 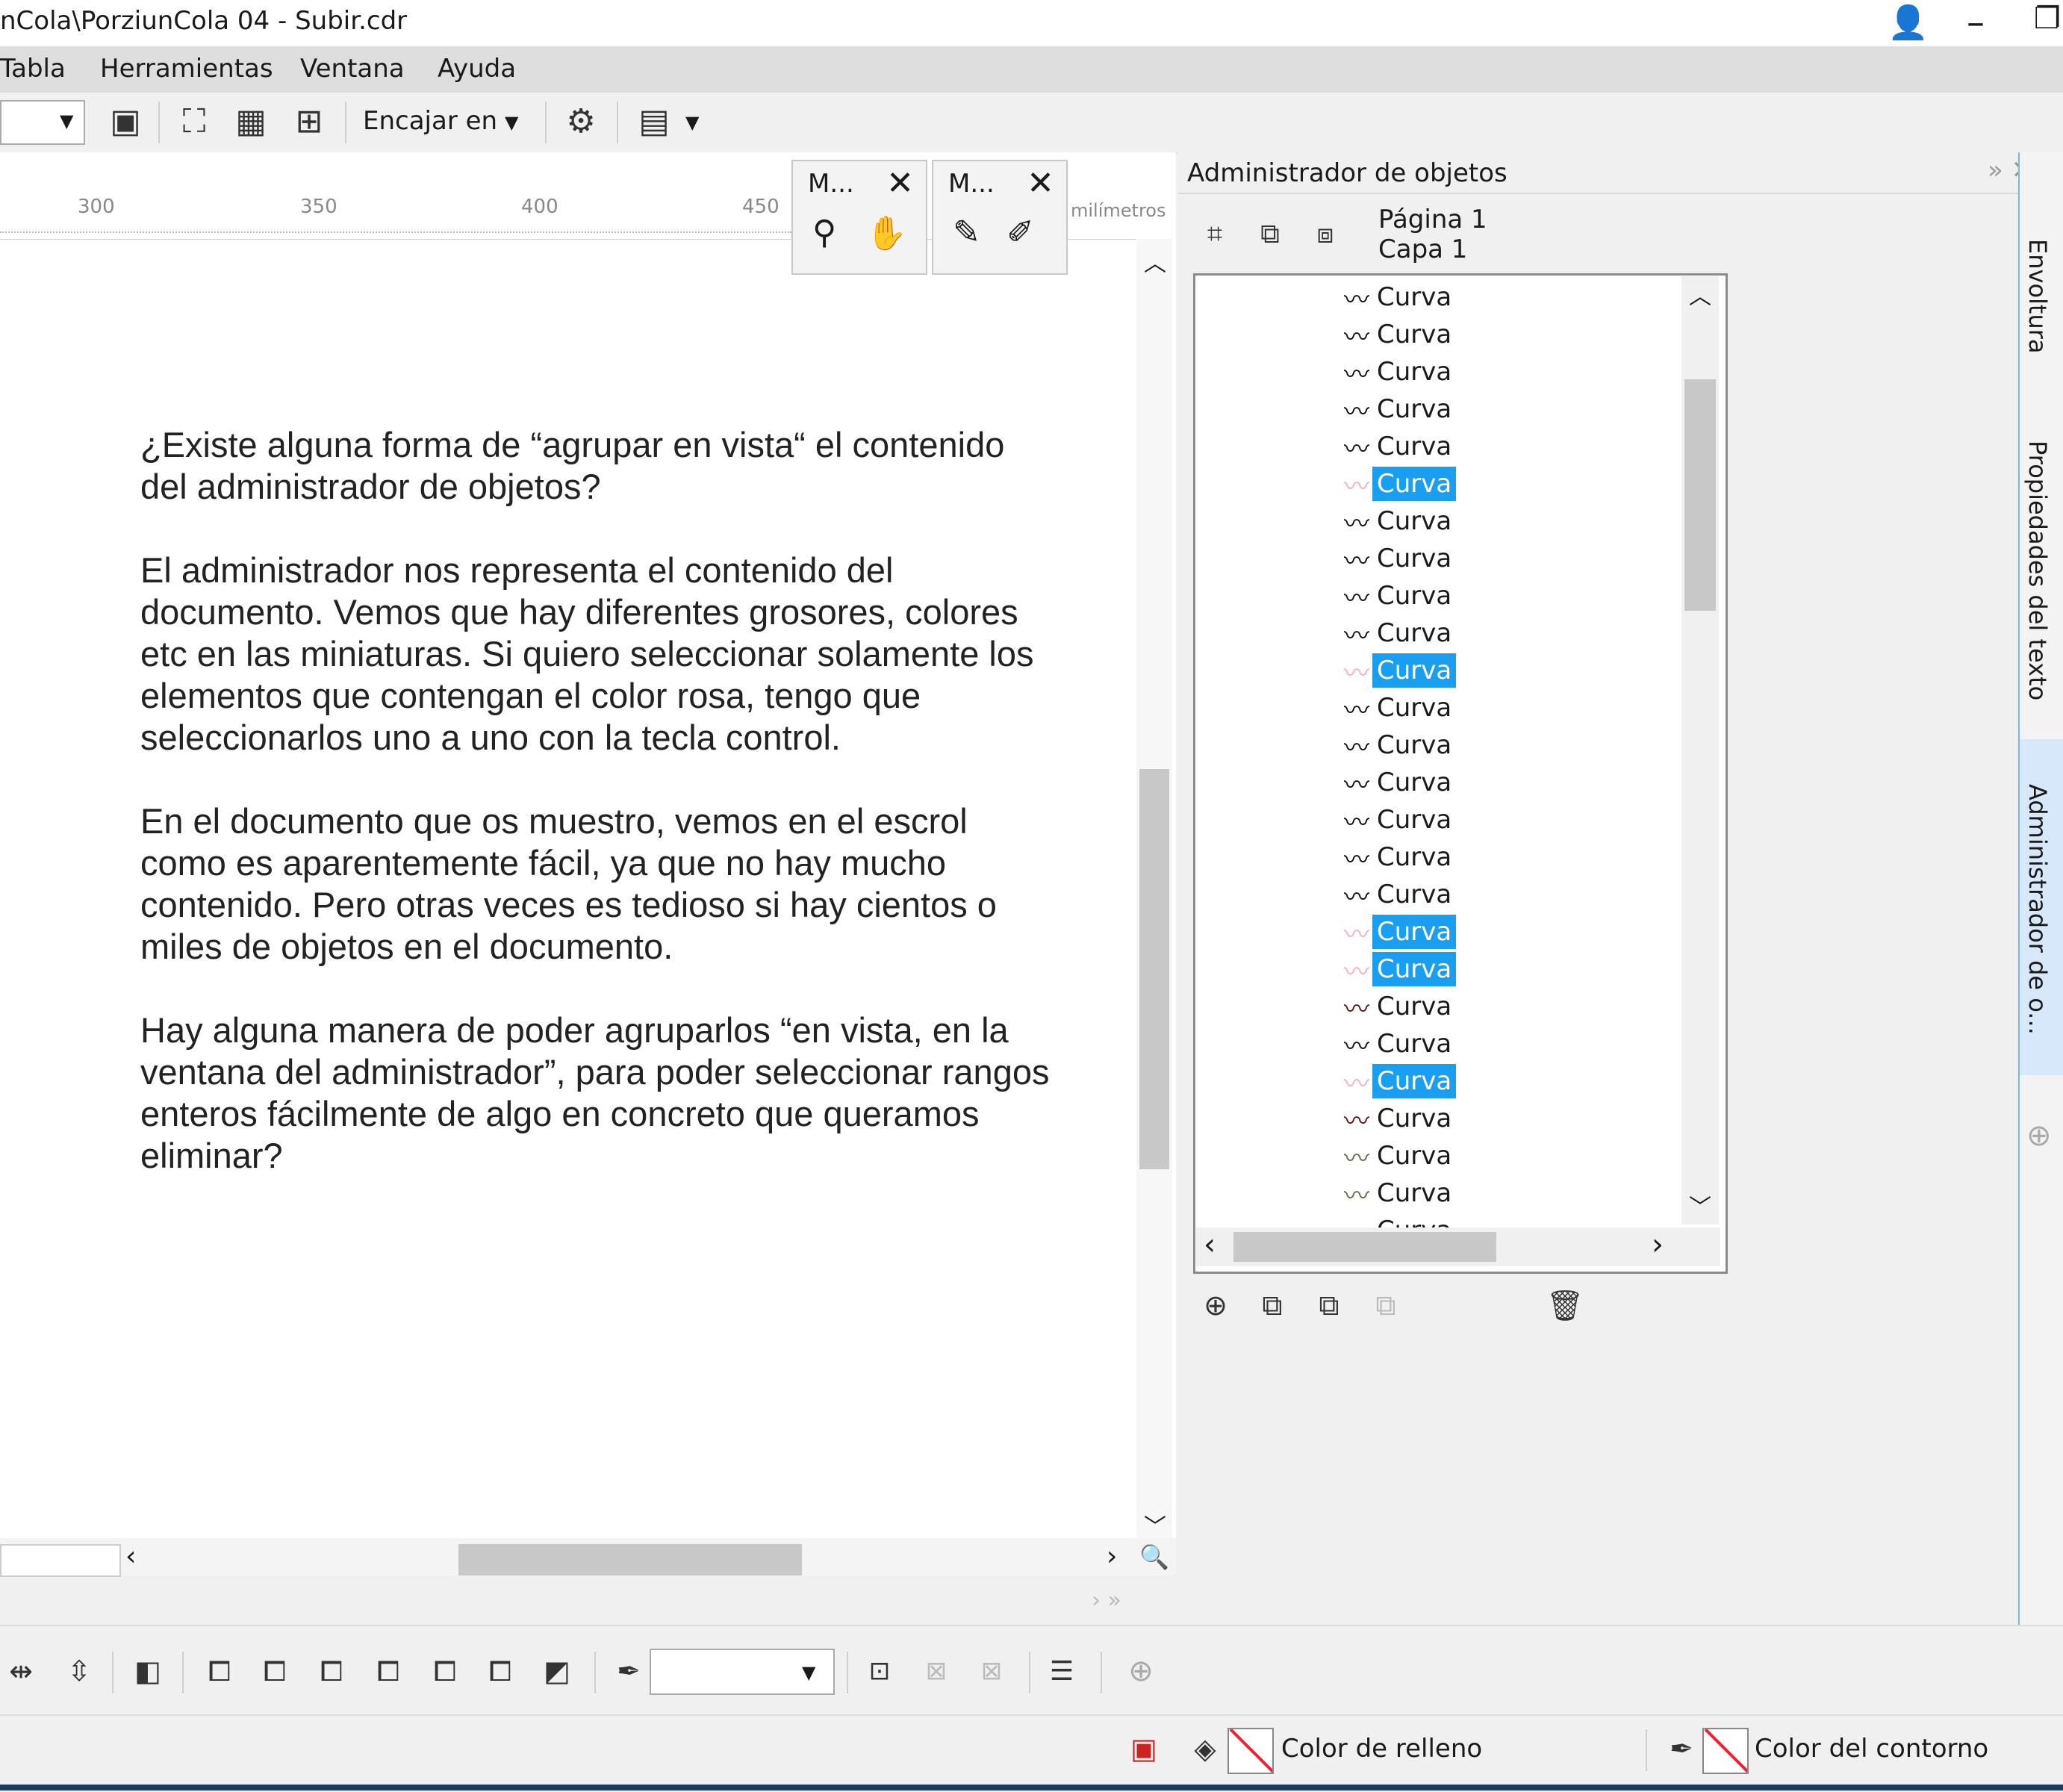 What do you see at coordinates (991, 1671) in the screenshot?
I see `break-apart-icon: ⊠` at bounding box center [991, 1671].